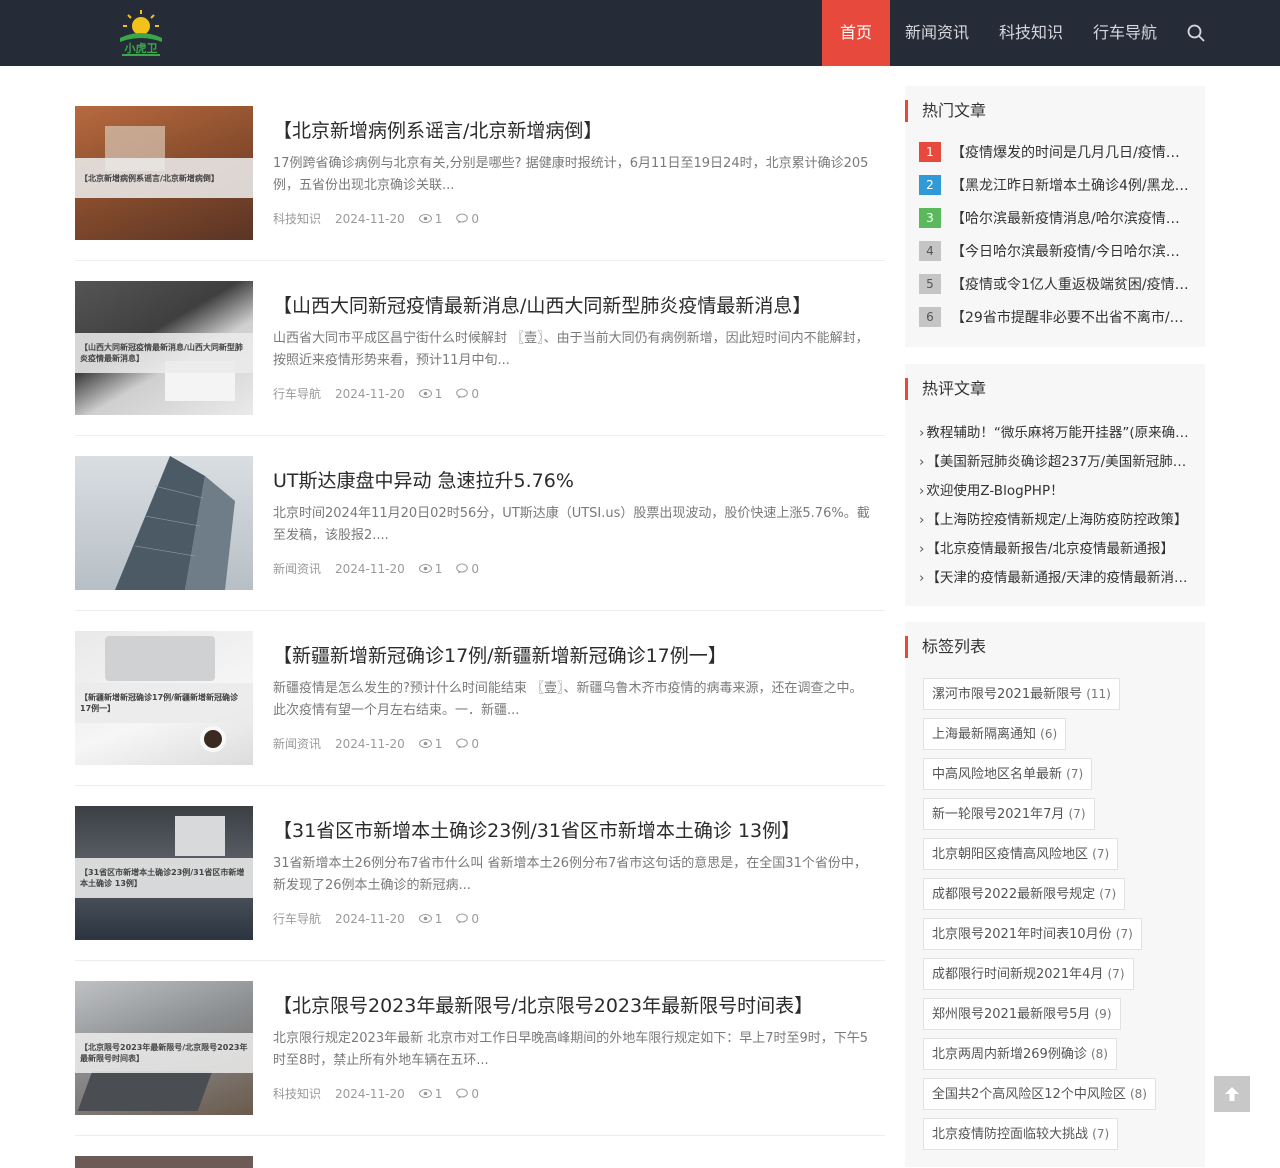  Describe the element at coordinates (1021, 694) in the screenshot. I see `tag-item: 漯河市限号2021最新限号 (11)` at that location.